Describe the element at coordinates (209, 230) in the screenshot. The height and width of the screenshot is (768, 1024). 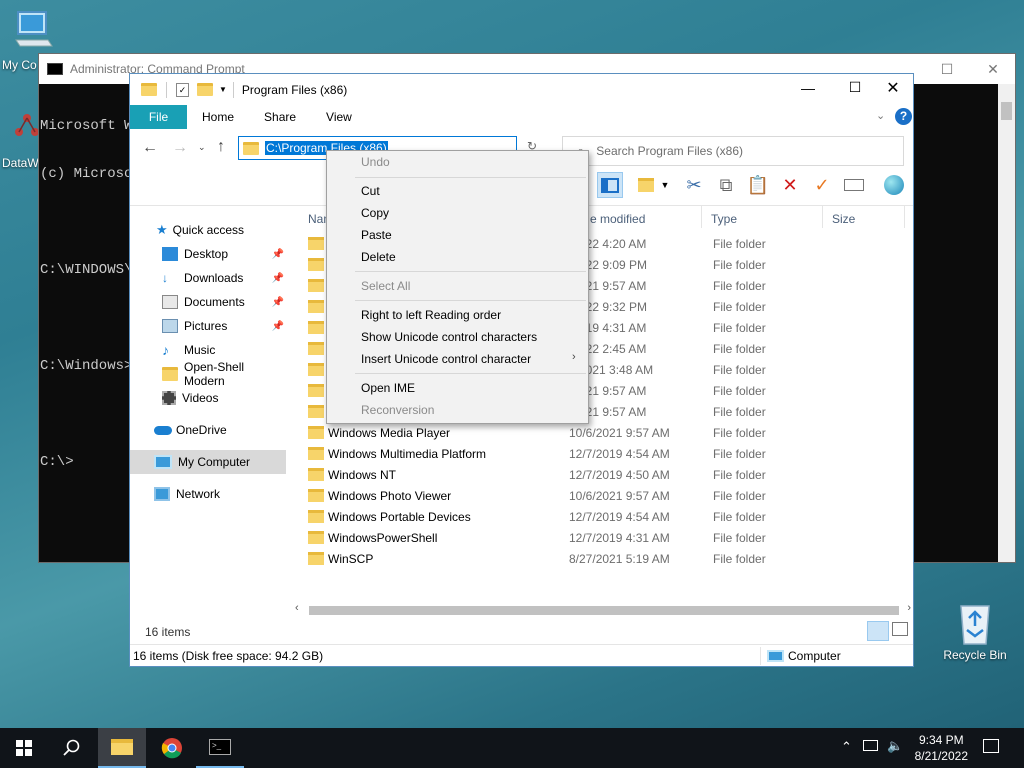
I see `nav-quick-access: ★ Quick access` at that location.